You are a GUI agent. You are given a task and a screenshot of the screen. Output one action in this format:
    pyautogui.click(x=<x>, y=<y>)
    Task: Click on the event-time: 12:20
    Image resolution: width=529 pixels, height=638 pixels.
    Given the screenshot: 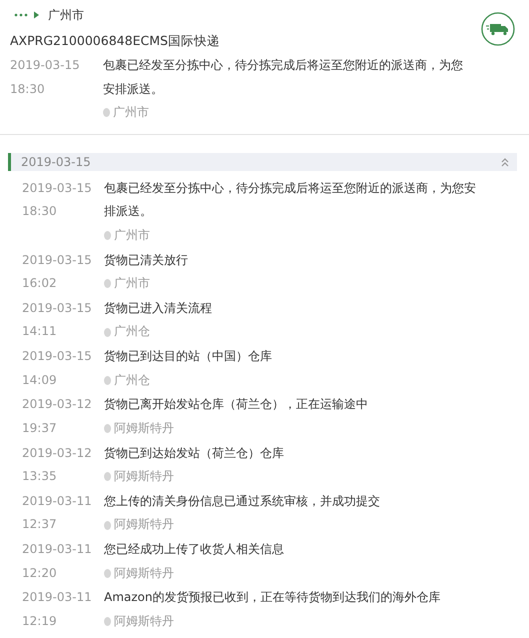 What is the action you would take?
    pyautogui.click(x=40, y=573)
    